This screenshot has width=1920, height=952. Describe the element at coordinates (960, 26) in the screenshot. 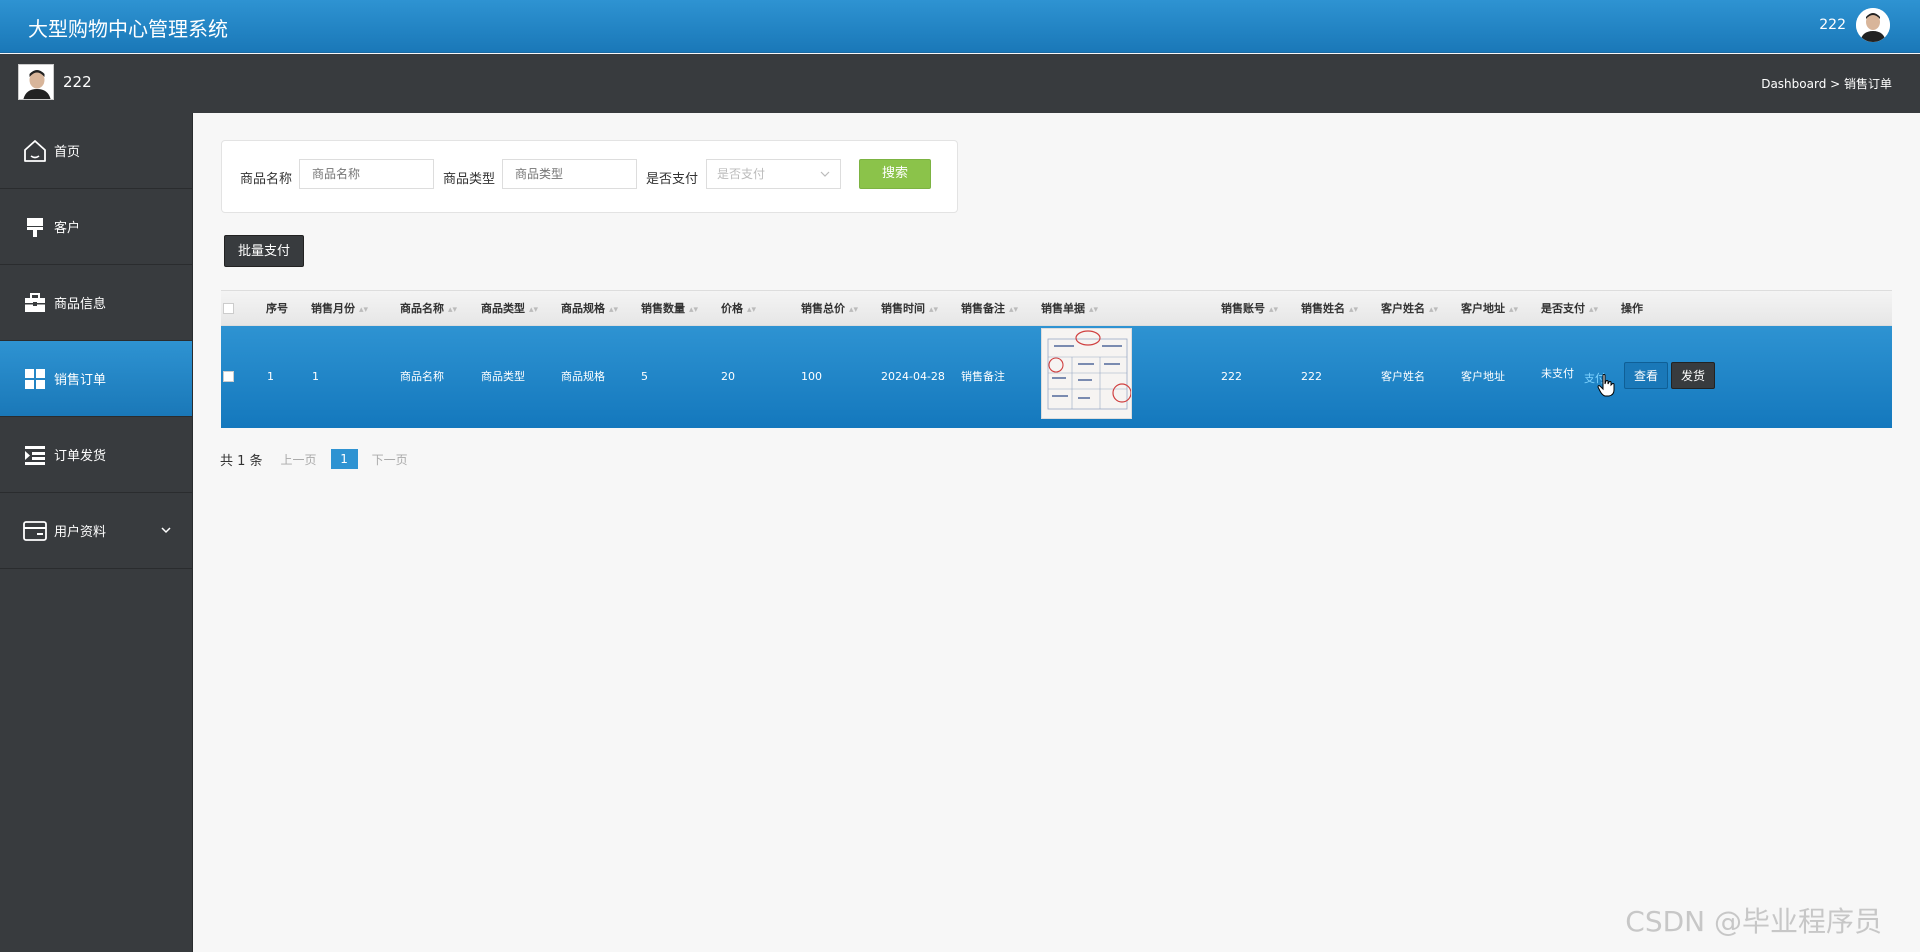

I see `top-header: 大型购物中心管理系统 222` at that location.